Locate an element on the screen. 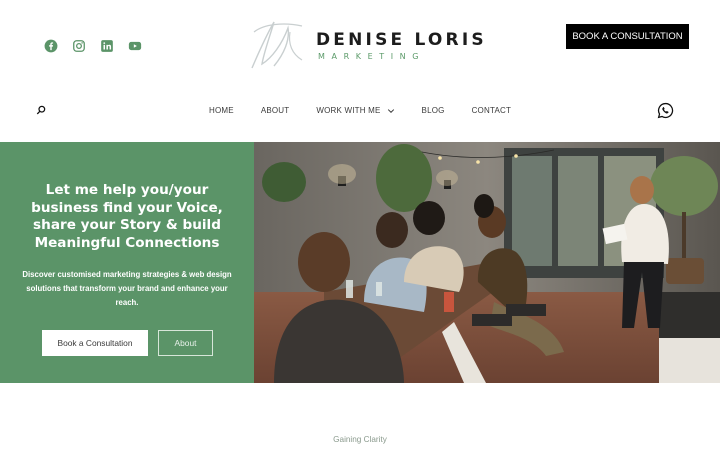 The image size is (720, 450). nav-item-home: HOME is located at coordinates (221, 110).